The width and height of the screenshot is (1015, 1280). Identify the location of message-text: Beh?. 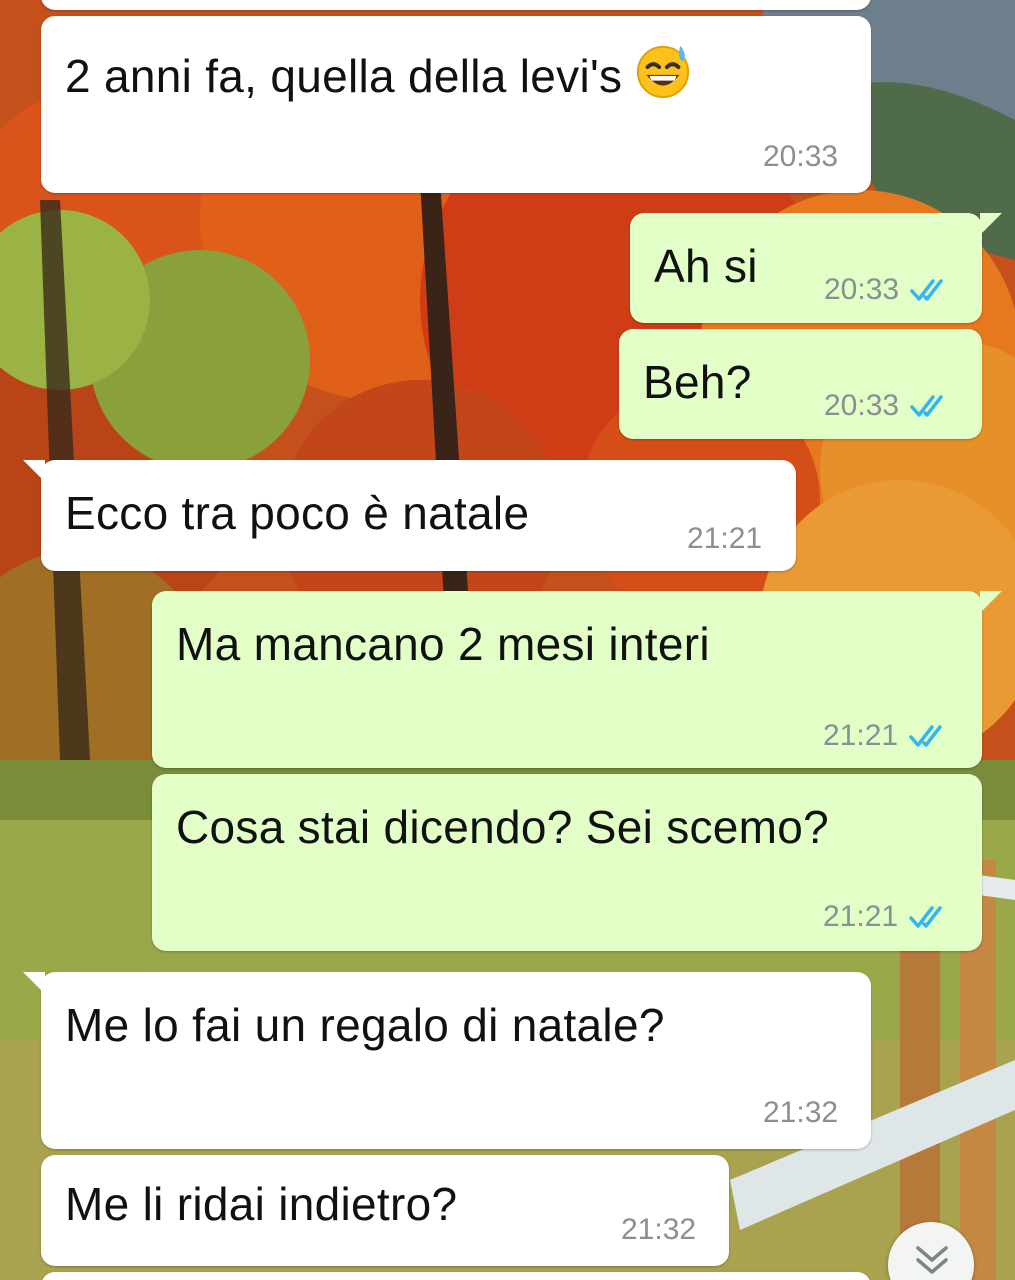
(697, 382).